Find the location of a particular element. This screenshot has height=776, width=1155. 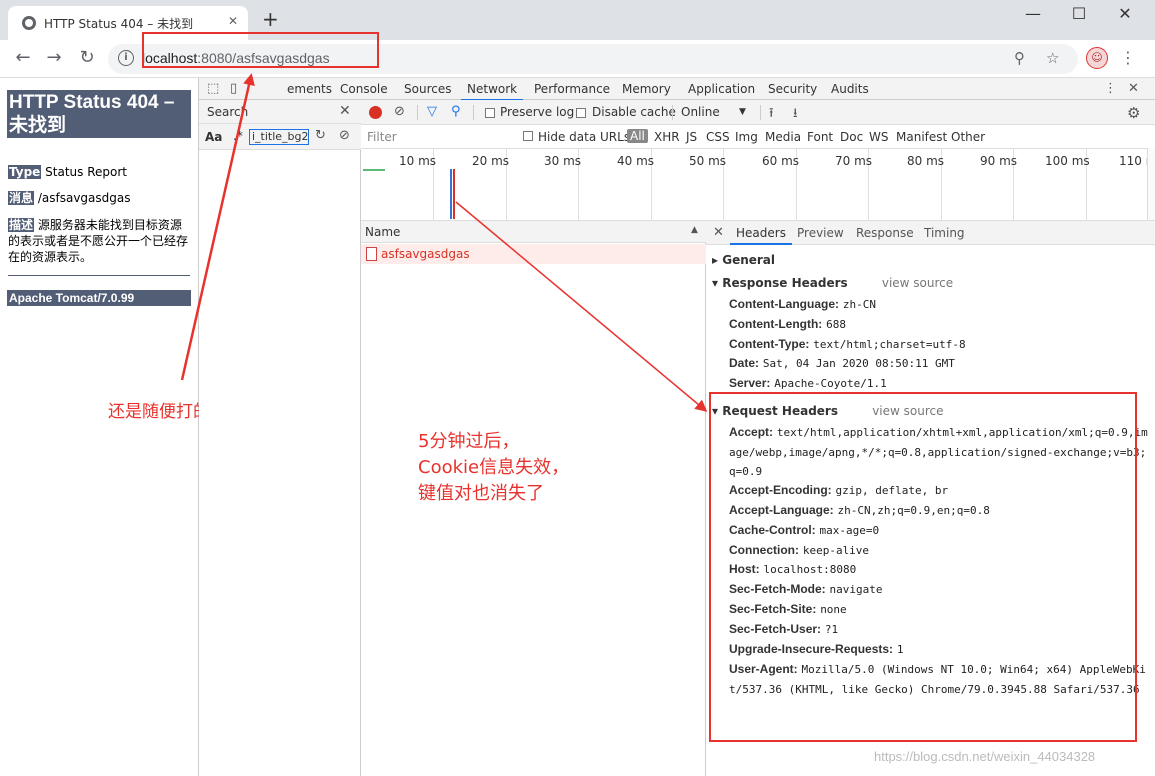

details-tabbar: ✕ Headers Preview Response Timing is located at coordinates (930, 233).